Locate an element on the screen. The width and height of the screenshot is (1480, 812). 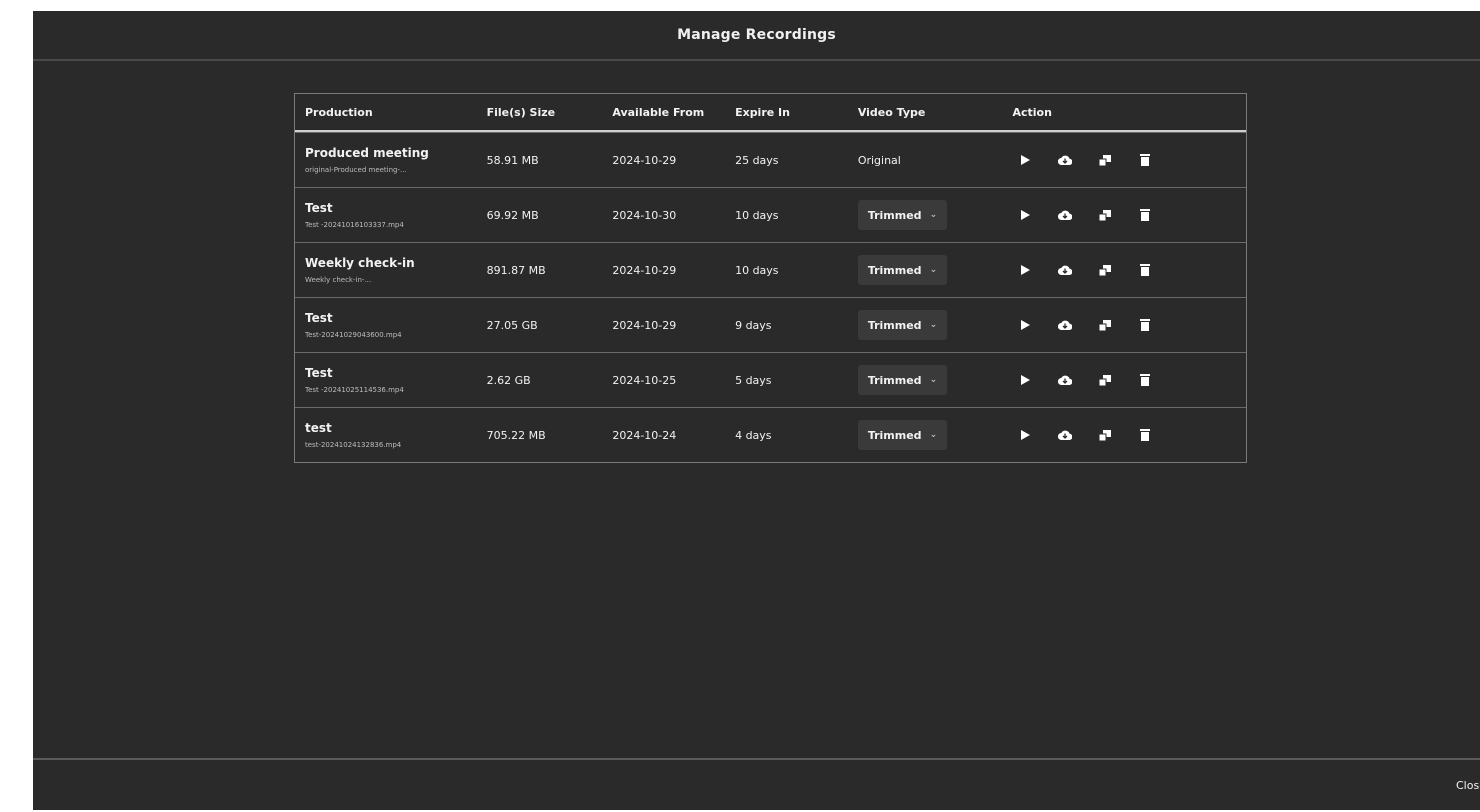
file-size: 705.22 MB is located at coordinates (516, 435).